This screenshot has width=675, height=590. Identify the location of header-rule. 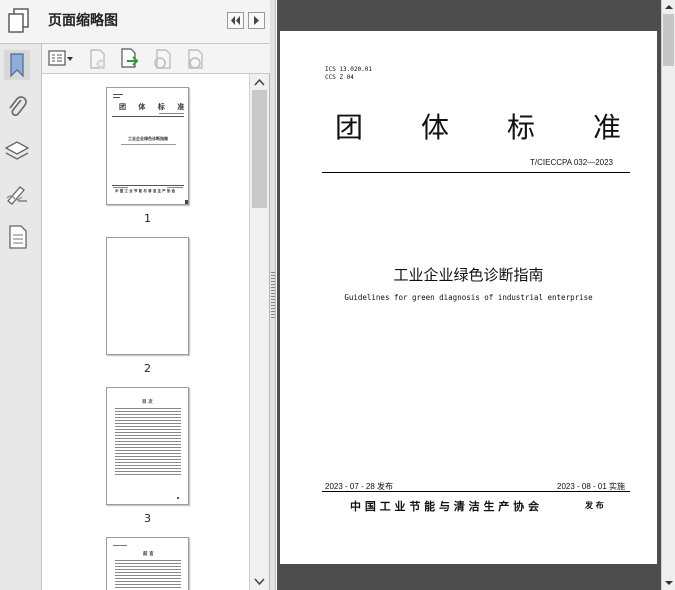
(476, 172).